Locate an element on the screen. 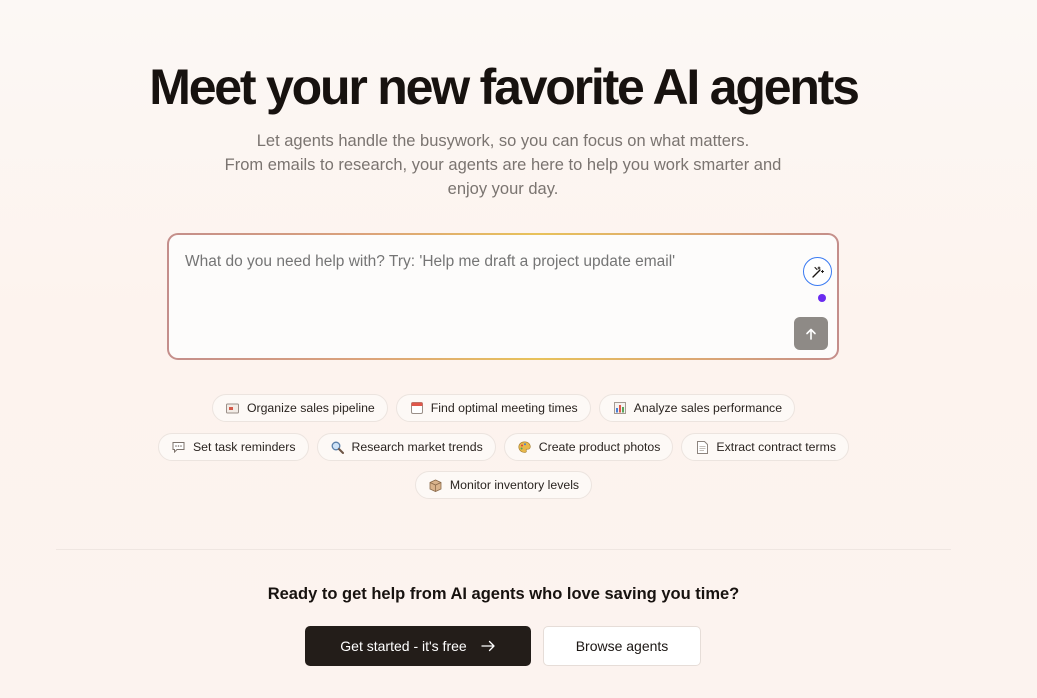 The height and width of the screenshot is (698, 1037). chip-extract-contract-terms: Extract contract terms is located at coordinates (765, 447).